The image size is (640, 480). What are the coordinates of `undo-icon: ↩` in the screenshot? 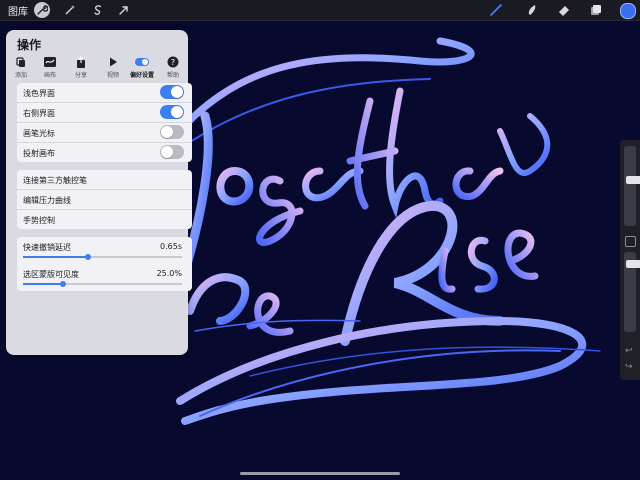 It's located at (629, 351).